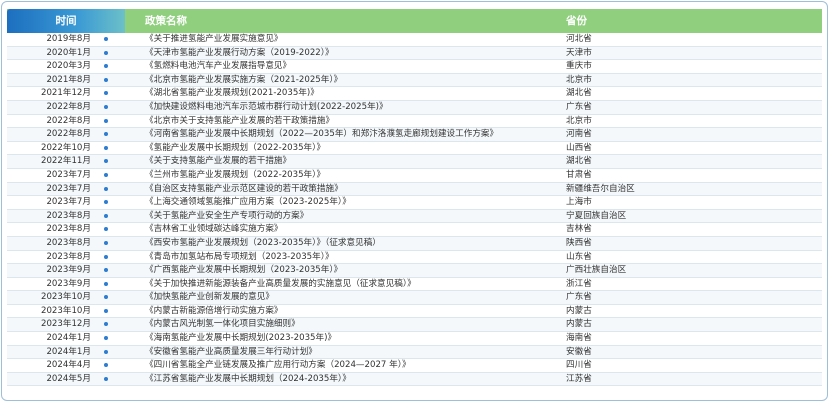  What do you see at coordinates (218, 66) in the screenshot?
I see `row-policy-name: 《氢燃料电池汽车产业发展指导意见》` at bounding box center [218, 66].